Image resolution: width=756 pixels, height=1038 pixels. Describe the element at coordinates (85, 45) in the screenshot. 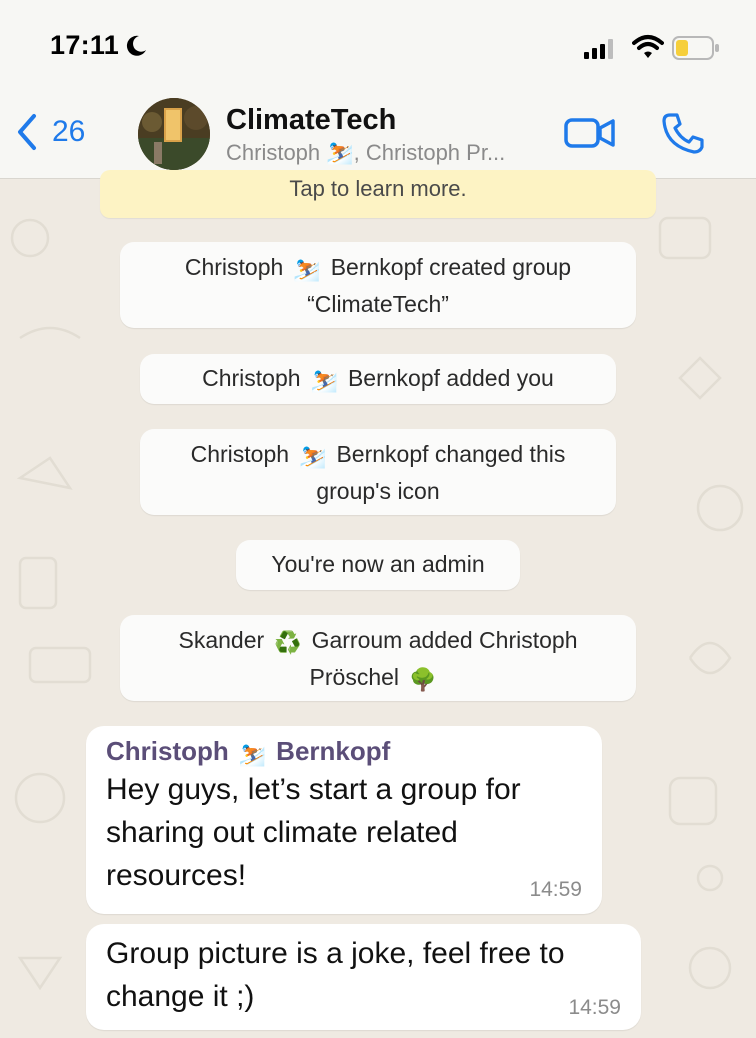

I see `status-time: 17:11` at that location.